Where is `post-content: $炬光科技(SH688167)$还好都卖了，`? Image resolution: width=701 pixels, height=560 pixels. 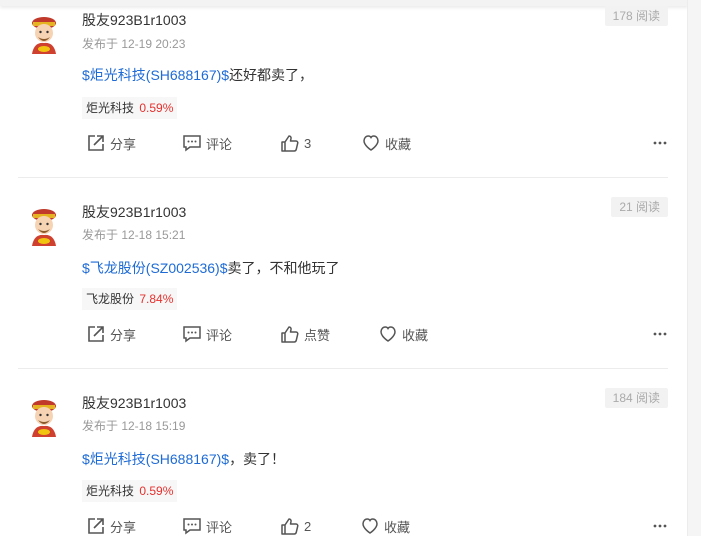 post-content: $炬光科技(SH688167)$还好都卖了， is located at coordinates (197, 75).